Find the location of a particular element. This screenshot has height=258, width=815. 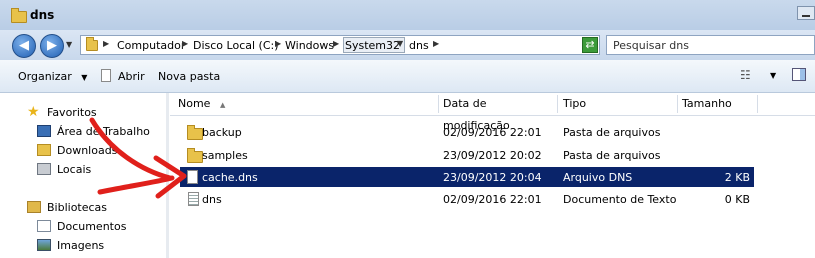

column-type: Tipo is located at coordinates (615, 104).